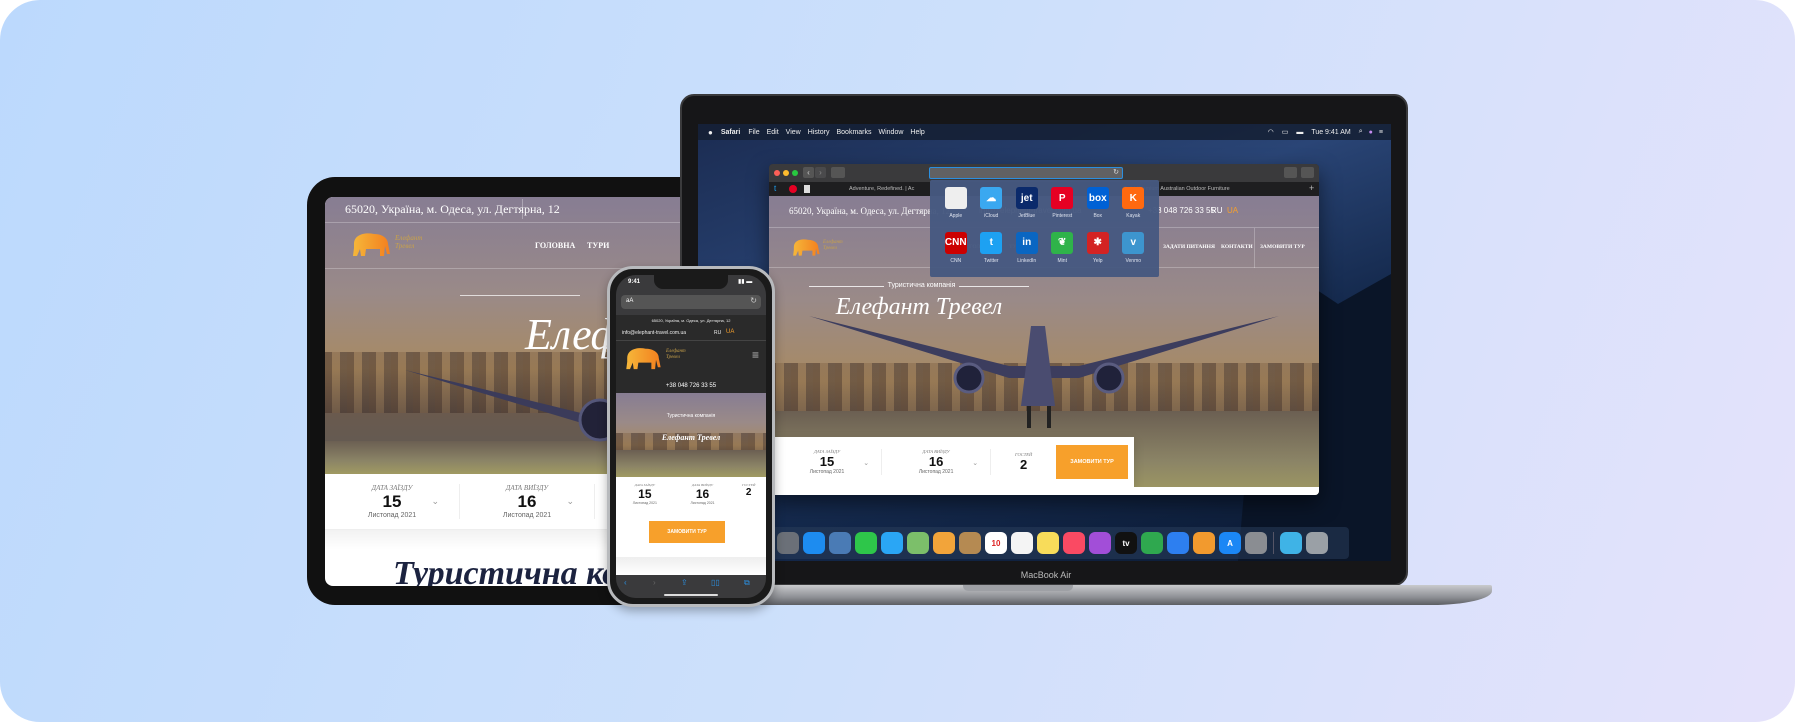 The height and width of the screenshot is (722, 1795). I want to click on trash-icon, so click(1317, 543).